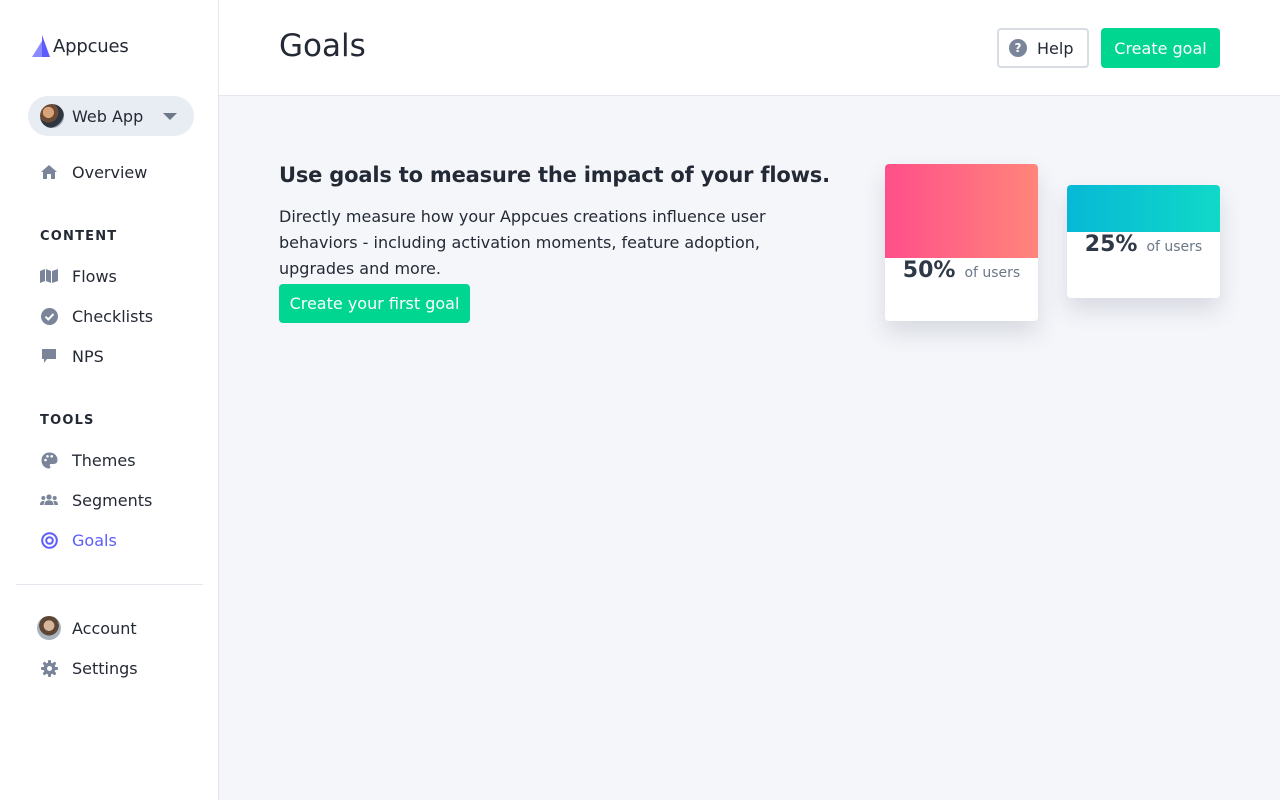  I want to click on create-first-goal-button: Create your first goal, so click(374, 303).